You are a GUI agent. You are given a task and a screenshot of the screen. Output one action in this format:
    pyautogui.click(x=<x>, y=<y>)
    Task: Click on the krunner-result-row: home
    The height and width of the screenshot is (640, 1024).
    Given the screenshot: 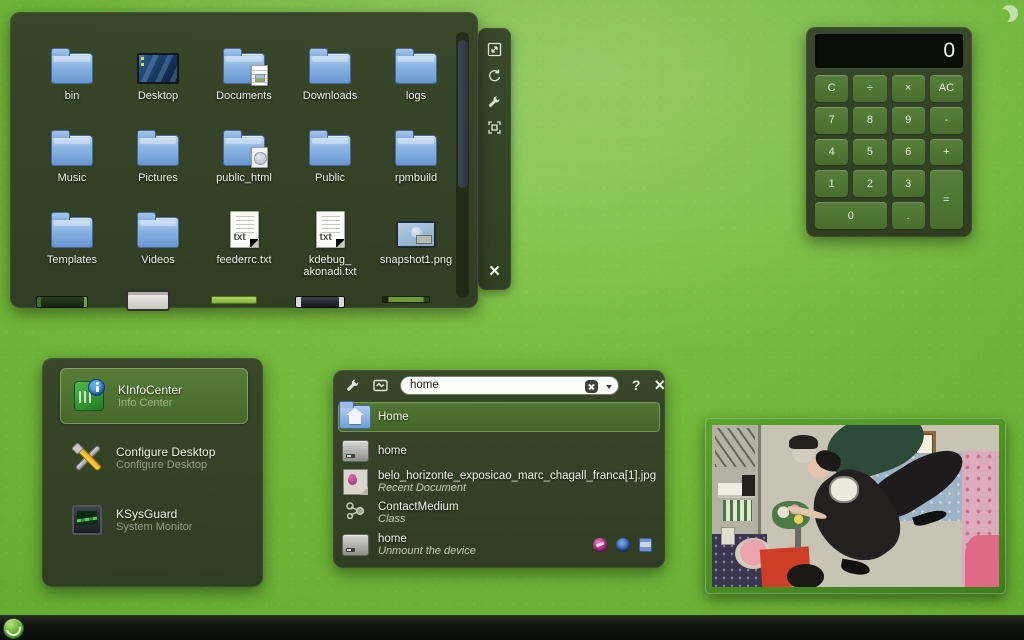 What is the action you would take?
    pyautogui.click(x=499, y=451)
    